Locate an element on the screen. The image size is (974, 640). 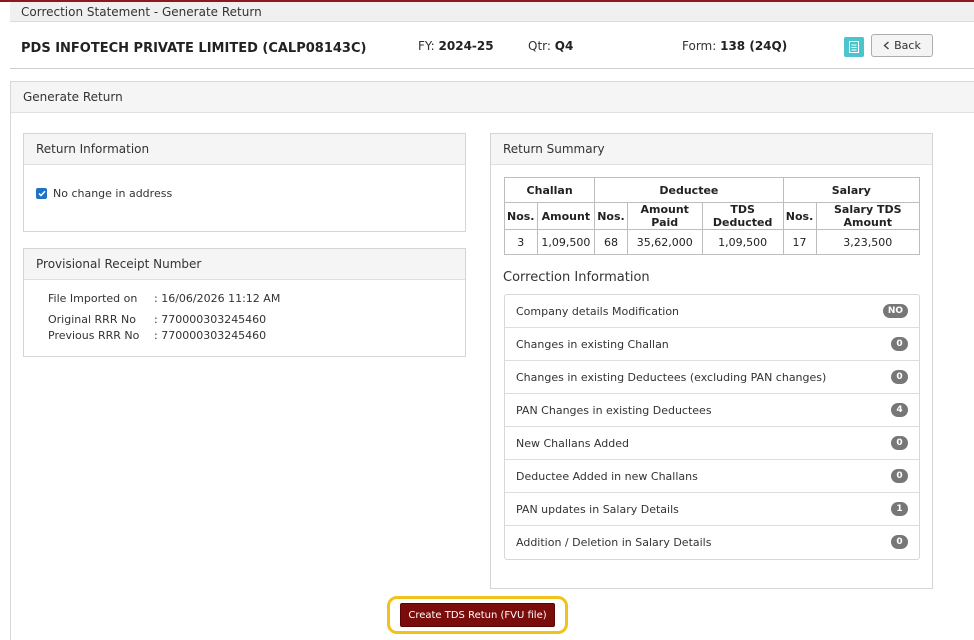
qtr-value: Q4 is located at coordinates (564, 46).